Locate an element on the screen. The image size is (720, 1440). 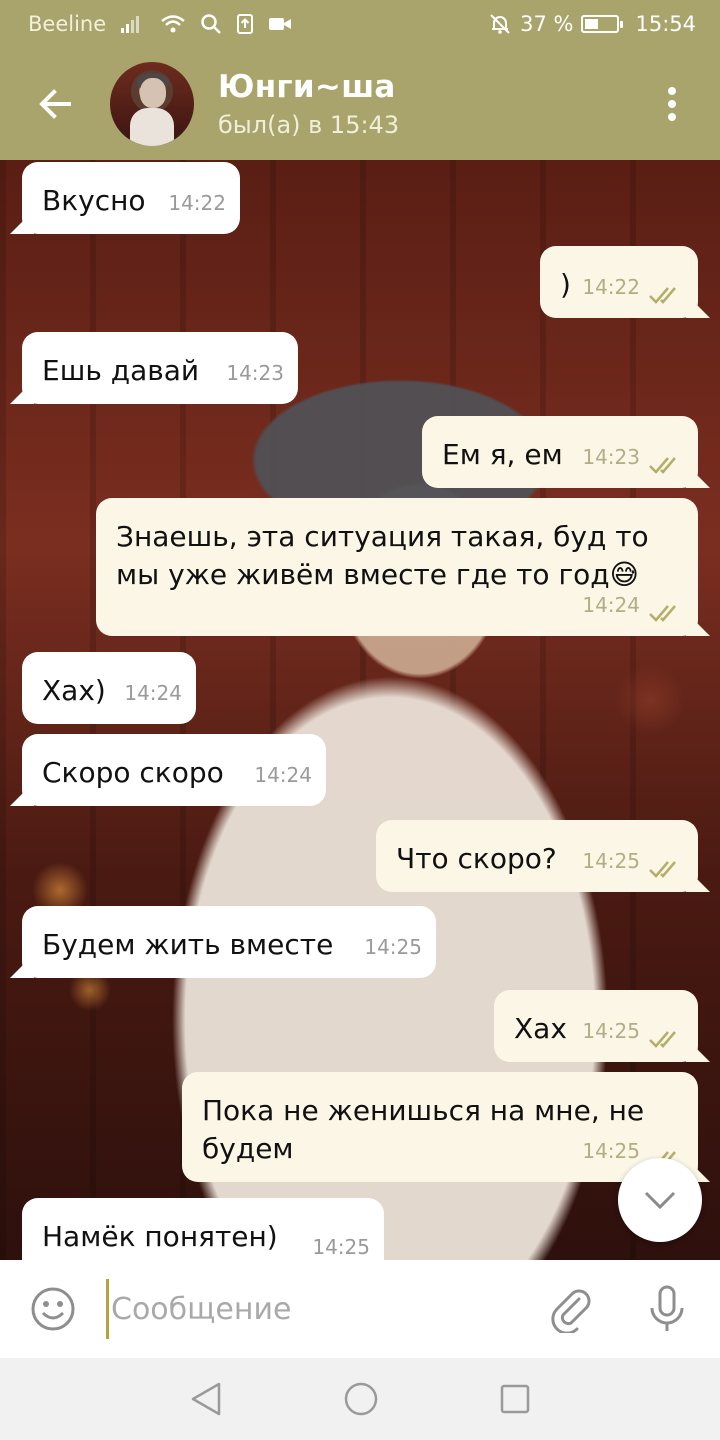
clock: 15:54 is located at coordinates (665, 24).